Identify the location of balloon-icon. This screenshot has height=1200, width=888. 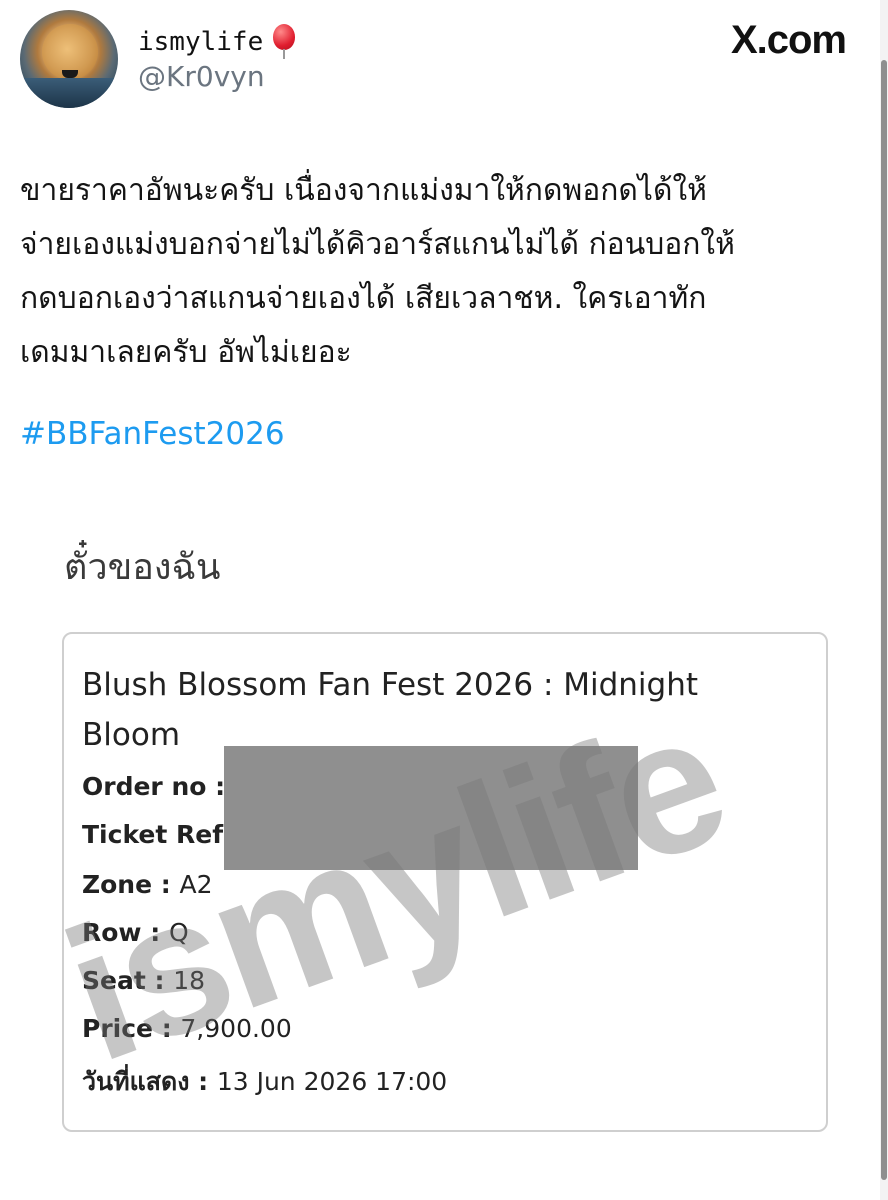
(284, 42).